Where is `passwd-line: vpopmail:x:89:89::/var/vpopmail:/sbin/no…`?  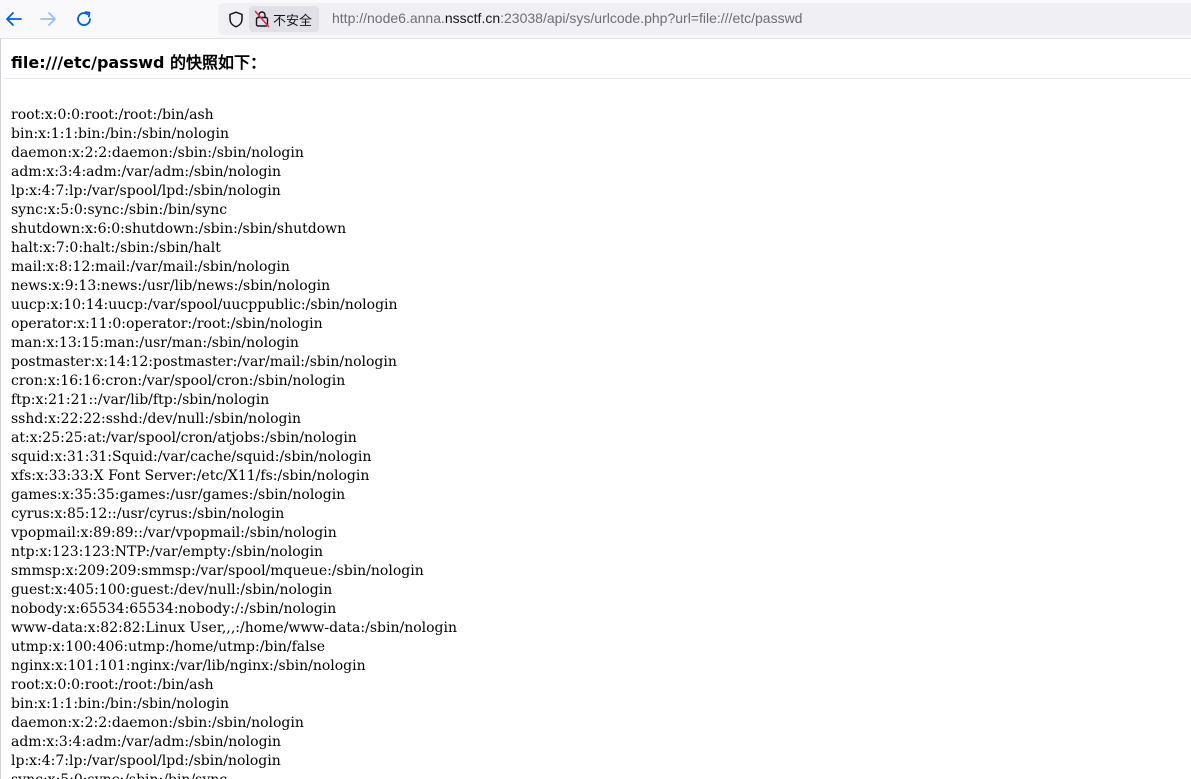 passwd-line: vpopmail:x:89:89::/var/vpopmail:/sbin/no… is located at coordinates (174, 533).